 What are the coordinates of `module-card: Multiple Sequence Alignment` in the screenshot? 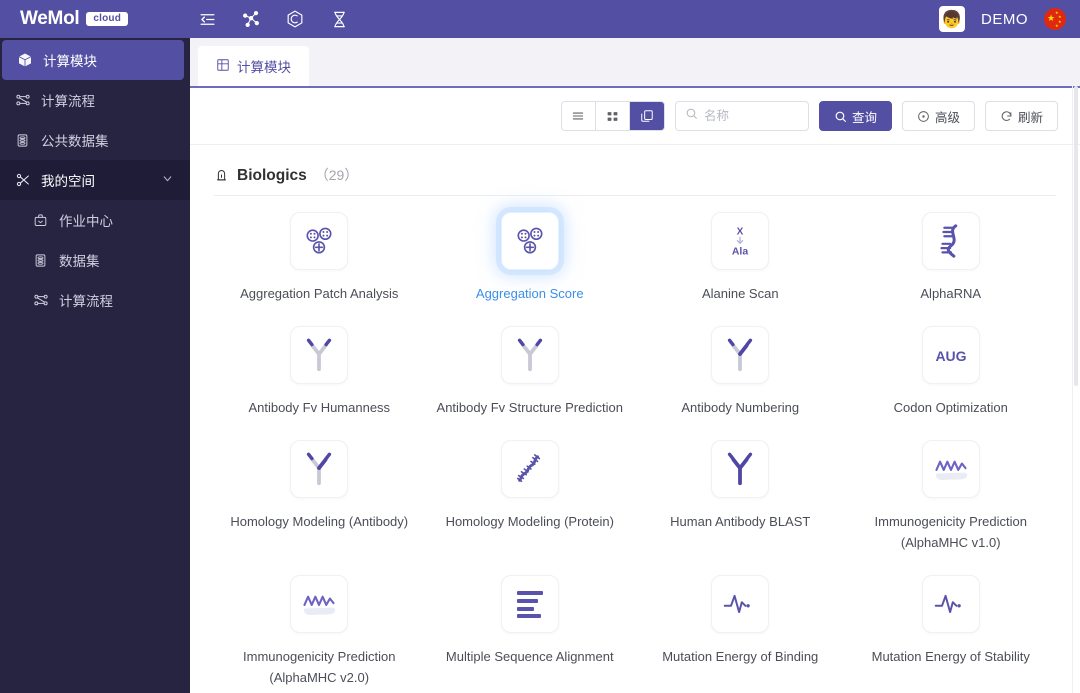 It's located at (530, 629).